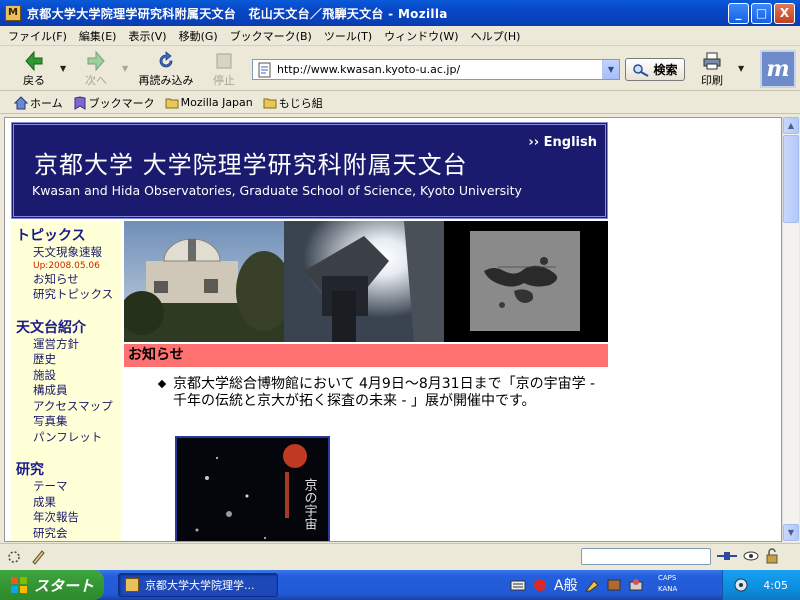 The image size is (800, 600). Describe the element at coordinates (348, 36) in the screenshot. I see `menu-tools: ツール(T)` at that location.